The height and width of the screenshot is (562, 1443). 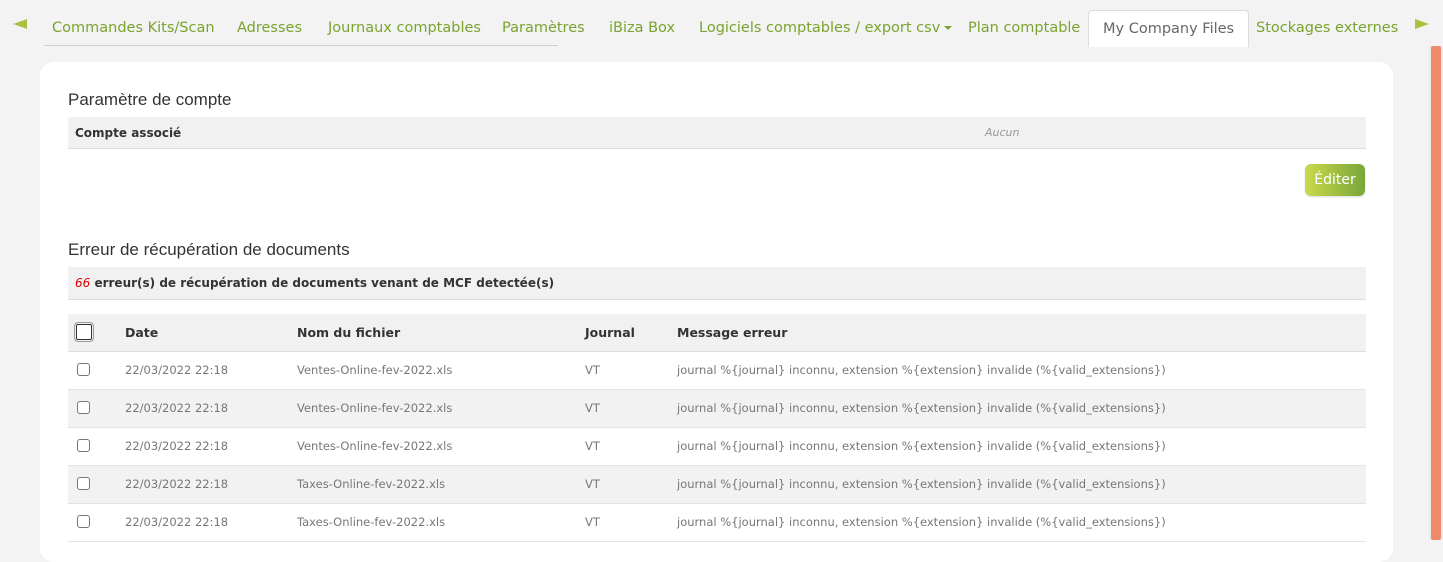 I want to click on tab-label: Logiciels comptables / export csv, so click(x=820, y=28).